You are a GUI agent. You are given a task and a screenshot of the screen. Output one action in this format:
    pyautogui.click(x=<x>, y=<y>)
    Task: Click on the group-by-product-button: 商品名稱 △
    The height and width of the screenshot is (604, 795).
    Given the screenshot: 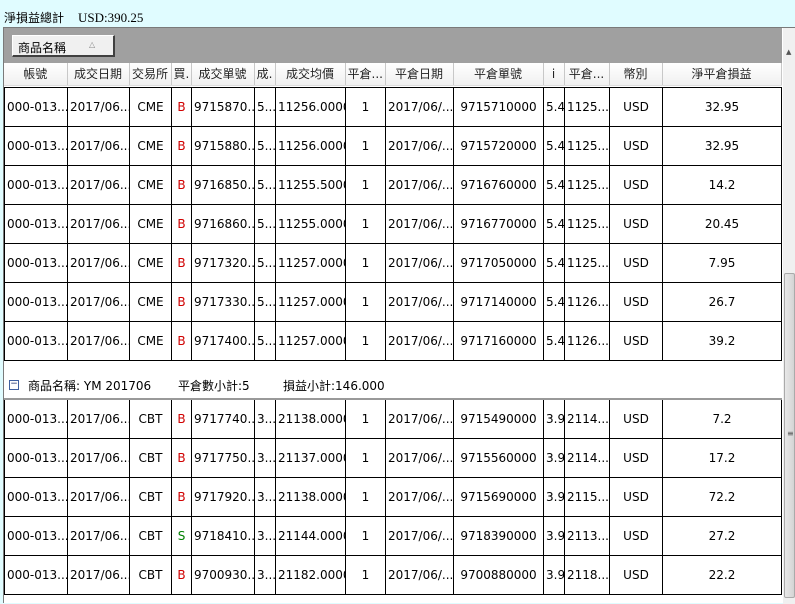 What is the action you would take?
    pyautogui.click(x=63, y=46)
    